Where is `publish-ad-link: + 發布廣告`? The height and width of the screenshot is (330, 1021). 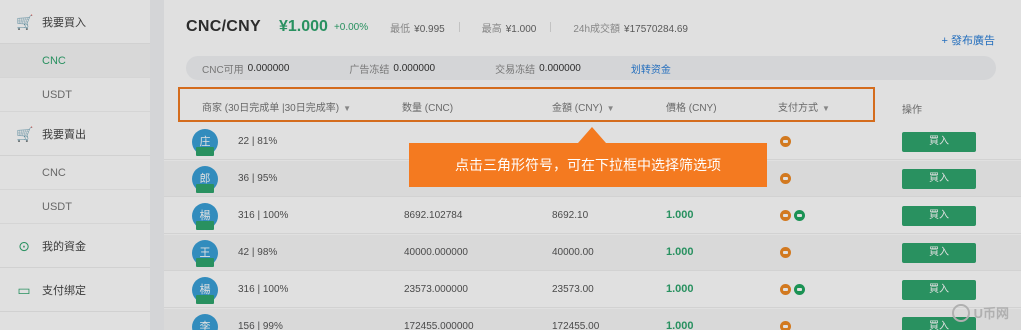
publish-ad-link: + 發布廣告 is located at coordinates (968, 40).